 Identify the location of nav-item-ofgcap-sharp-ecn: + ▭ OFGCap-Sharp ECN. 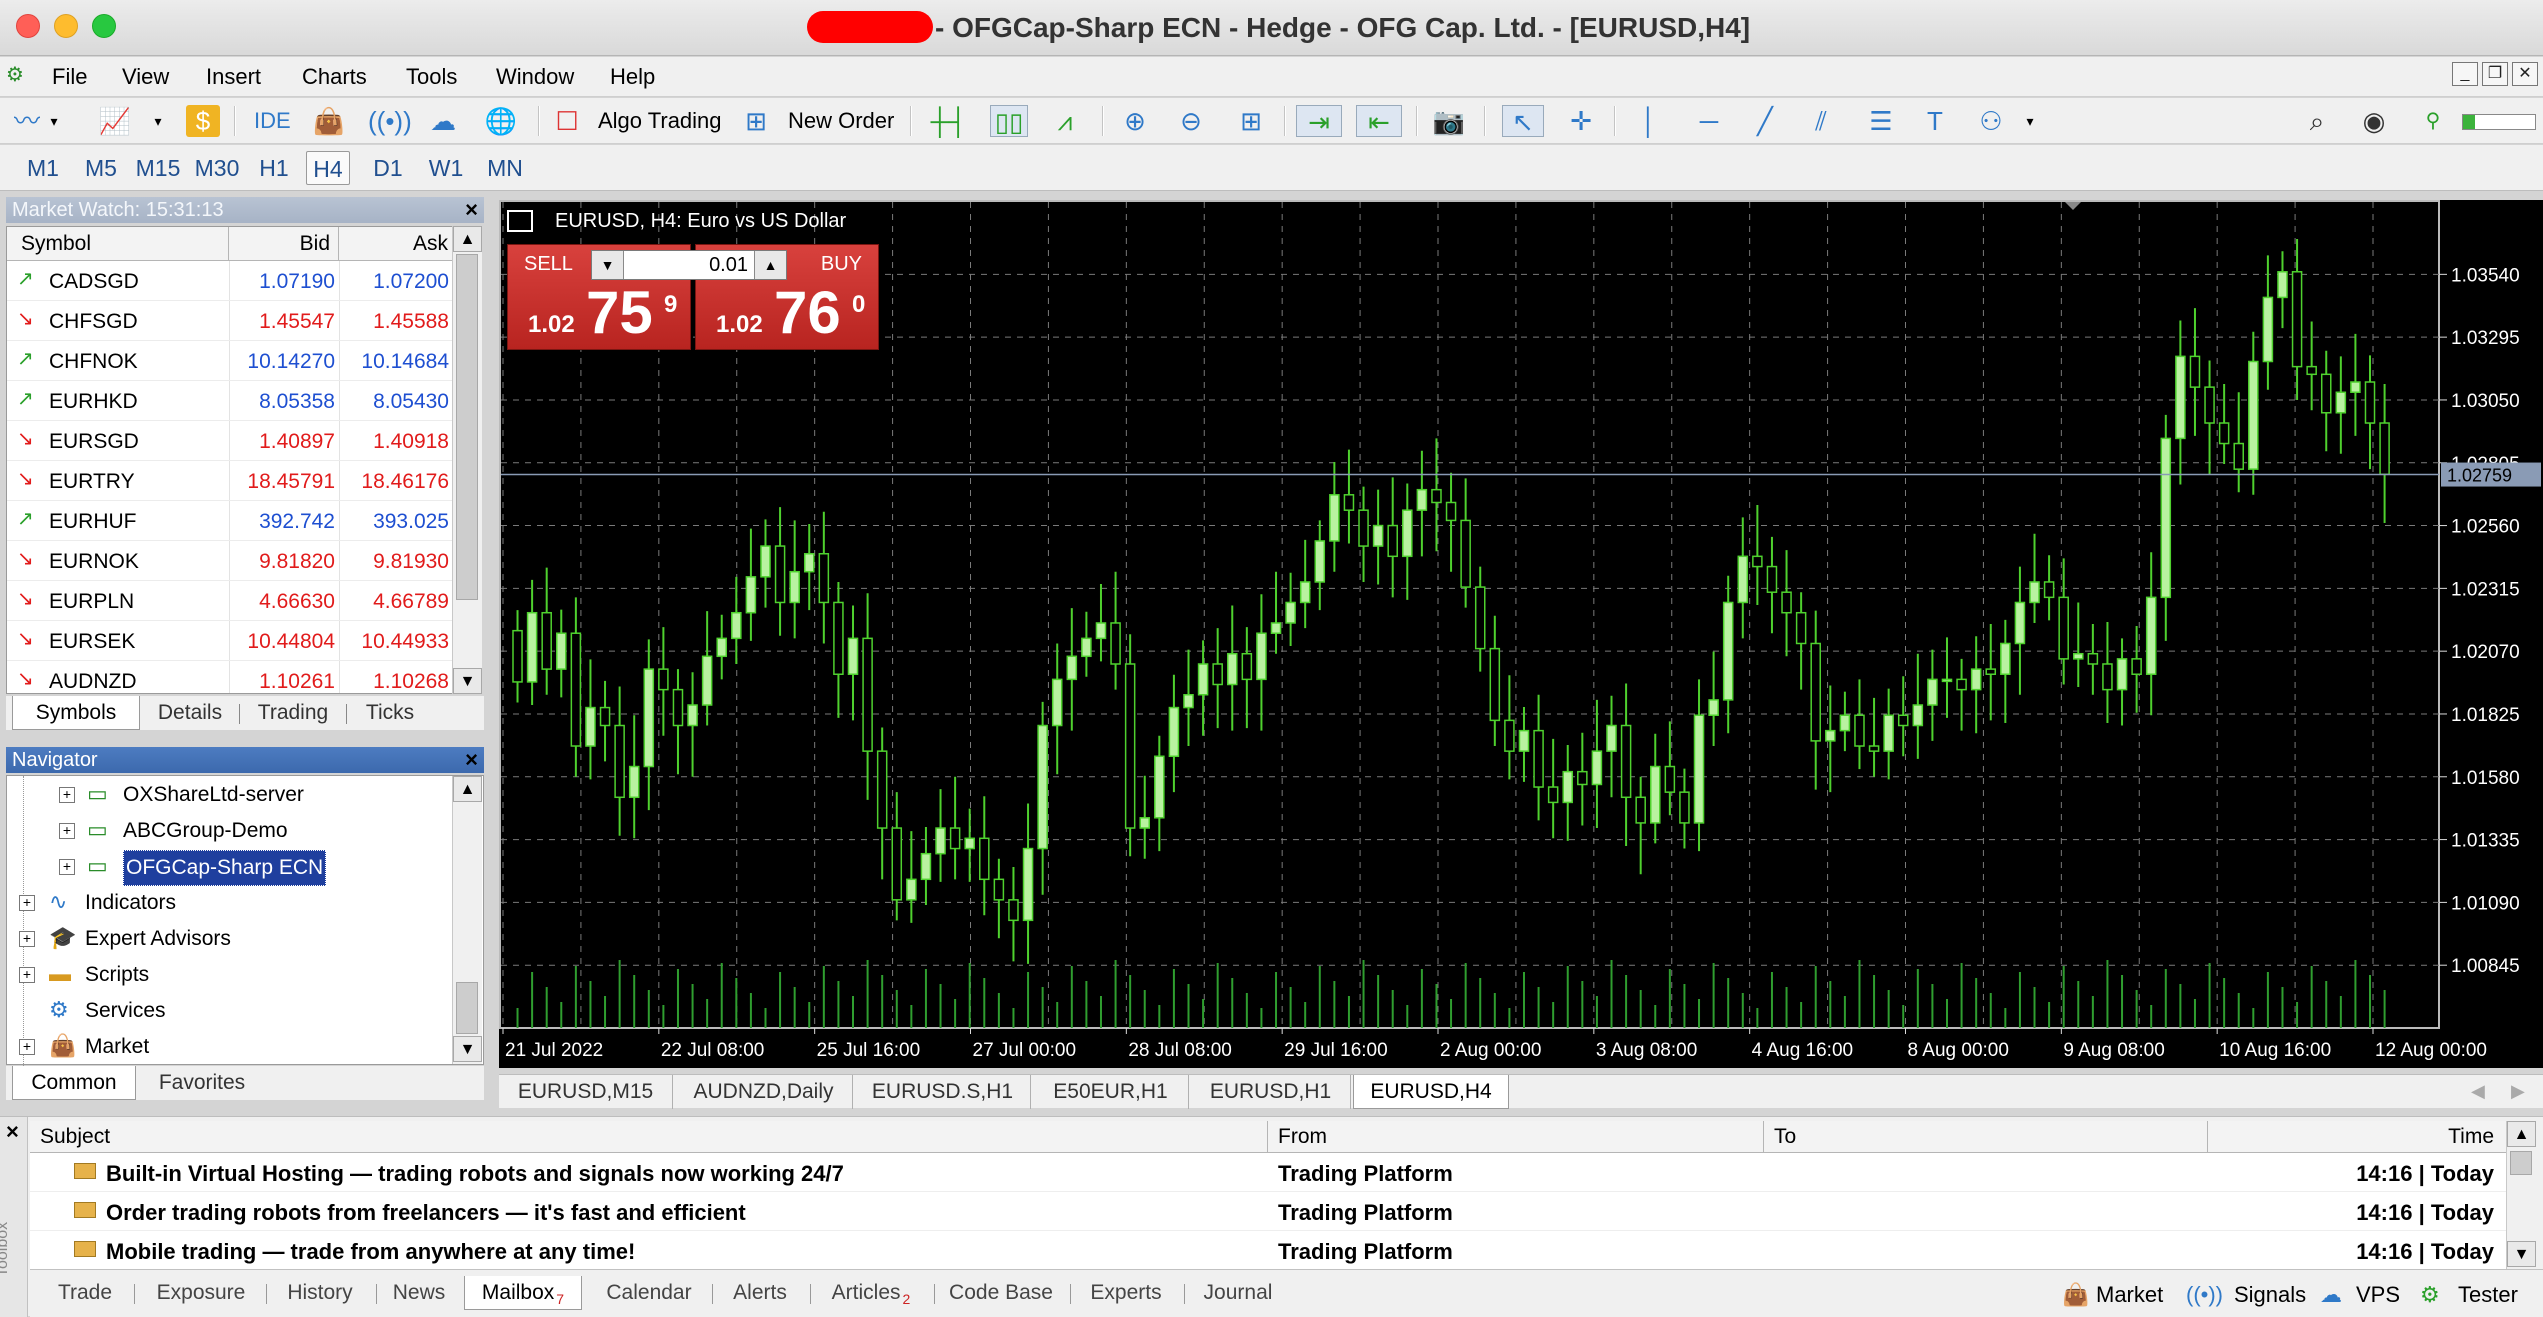
(232, 868).